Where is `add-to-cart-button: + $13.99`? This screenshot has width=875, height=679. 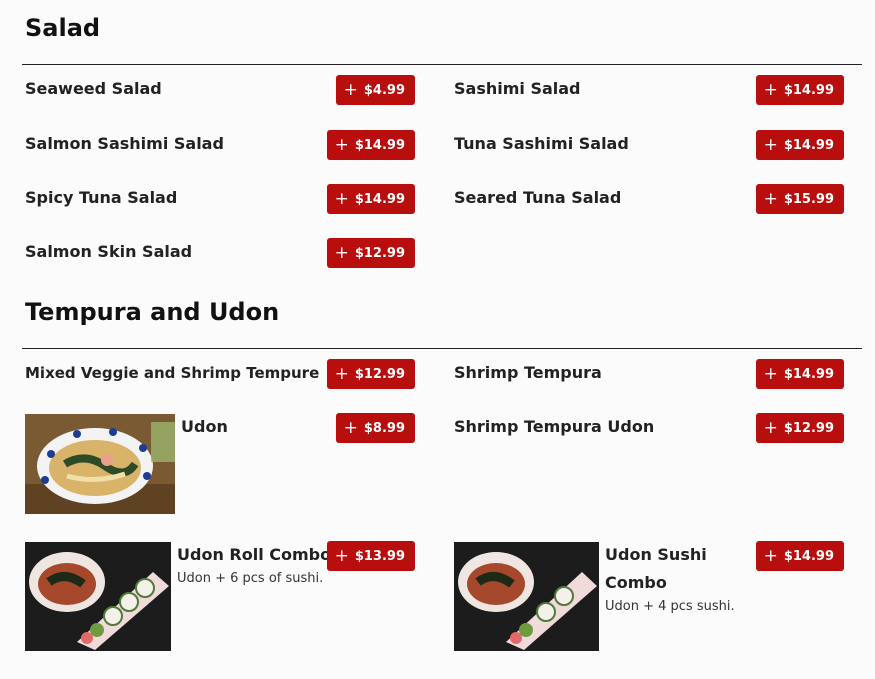
add-to-cart-button: + $13.99 is located at coordinates (370, 556).